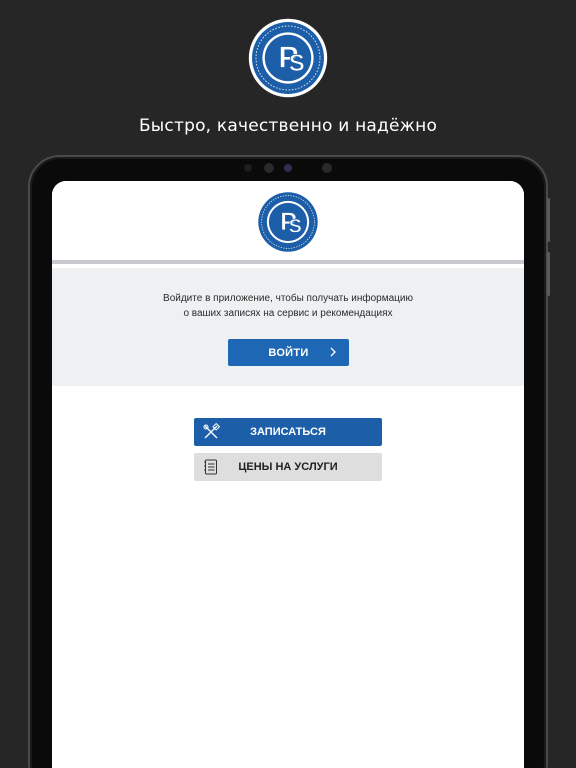  What do you see at coordinates (210, 467) in the screenshot?
I see `price-list-icon` at bounding box center [210, 467].